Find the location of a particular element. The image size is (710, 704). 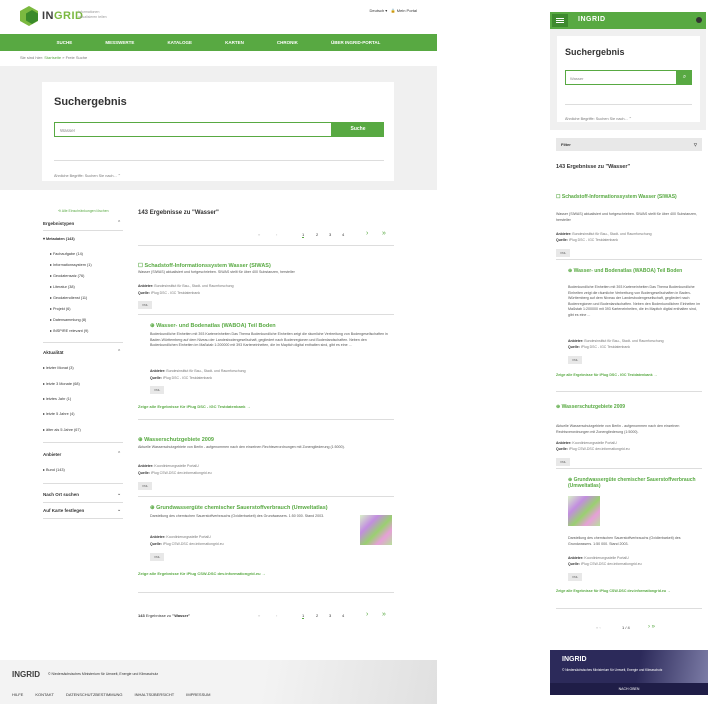

facet-item: ▸ letztes Jahr (1) is located at coordinates (57, 398).